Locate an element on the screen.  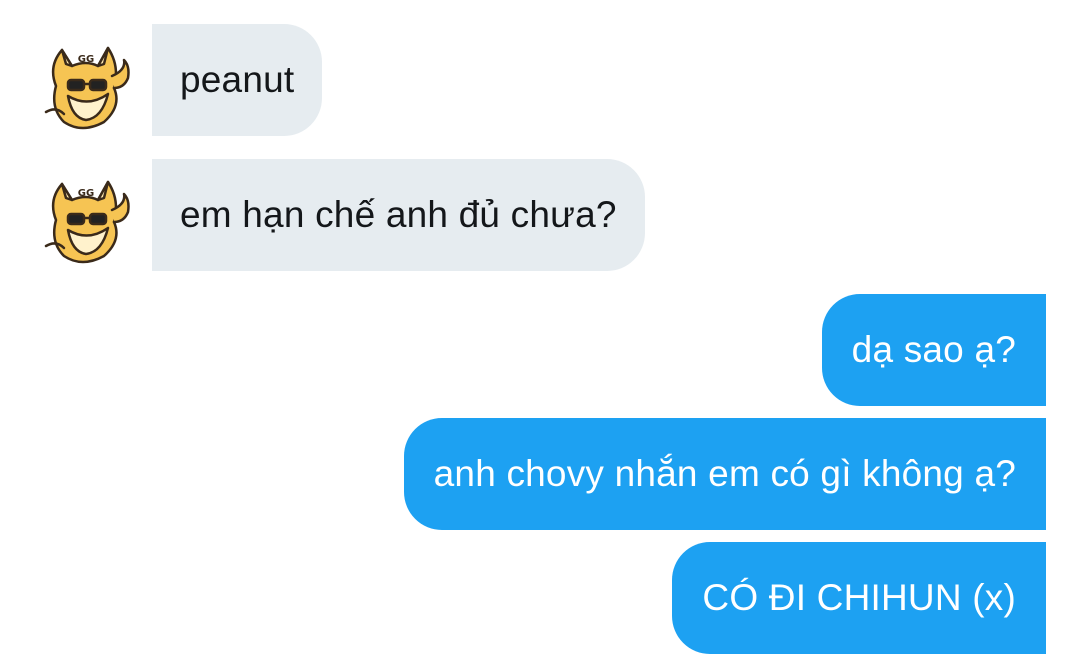
outgoing-message-bubble: dạ sao ạ? is located at coordinates (933, 350).